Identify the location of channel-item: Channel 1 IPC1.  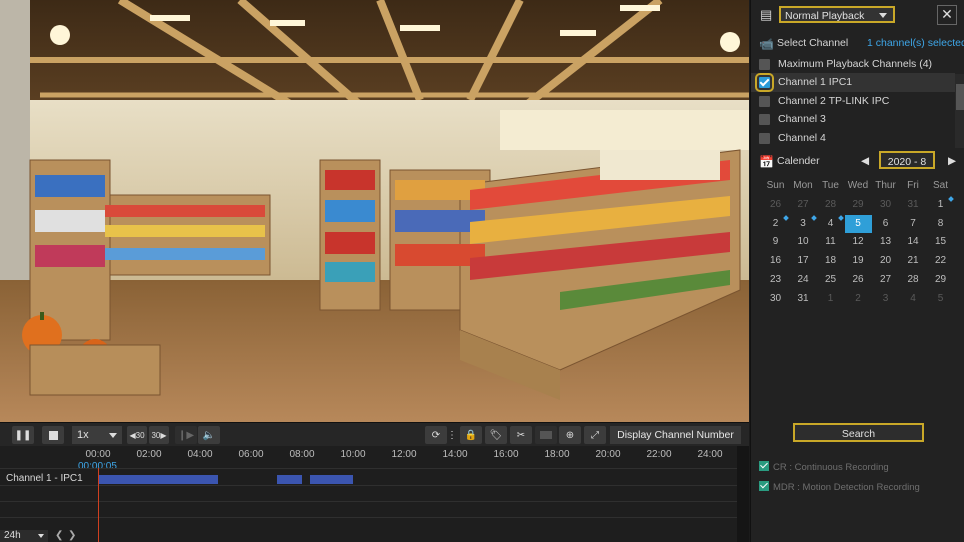
(853, 82).